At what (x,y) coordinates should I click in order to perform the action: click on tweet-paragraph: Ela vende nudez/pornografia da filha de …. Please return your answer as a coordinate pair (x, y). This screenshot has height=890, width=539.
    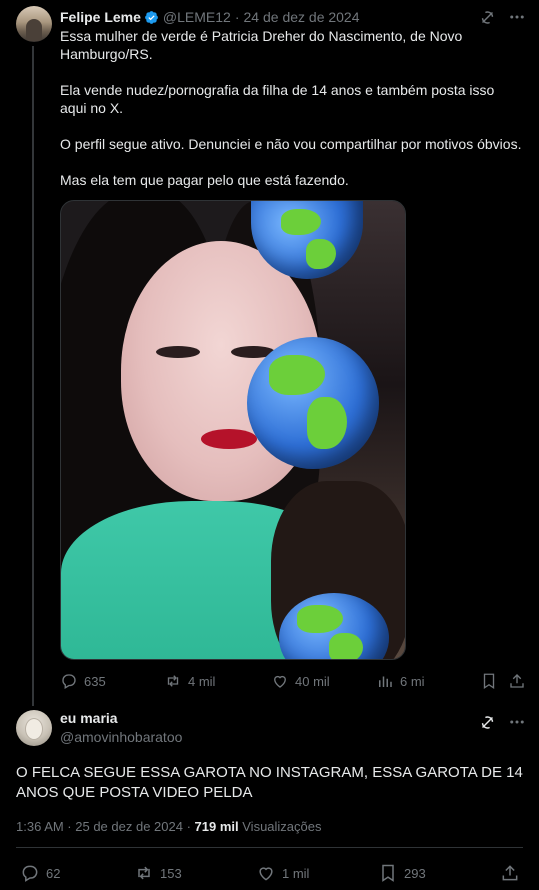
    Looking at the image, I should click on (277, 99).